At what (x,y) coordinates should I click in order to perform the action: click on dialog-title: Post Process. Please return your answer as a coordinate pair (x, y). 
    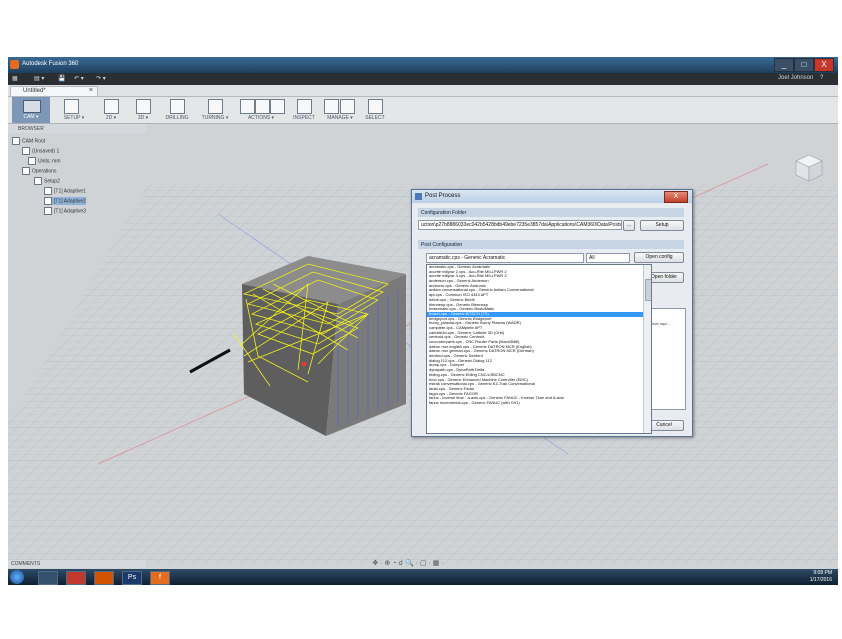
    Looking at the image, I should click on (443, 196).